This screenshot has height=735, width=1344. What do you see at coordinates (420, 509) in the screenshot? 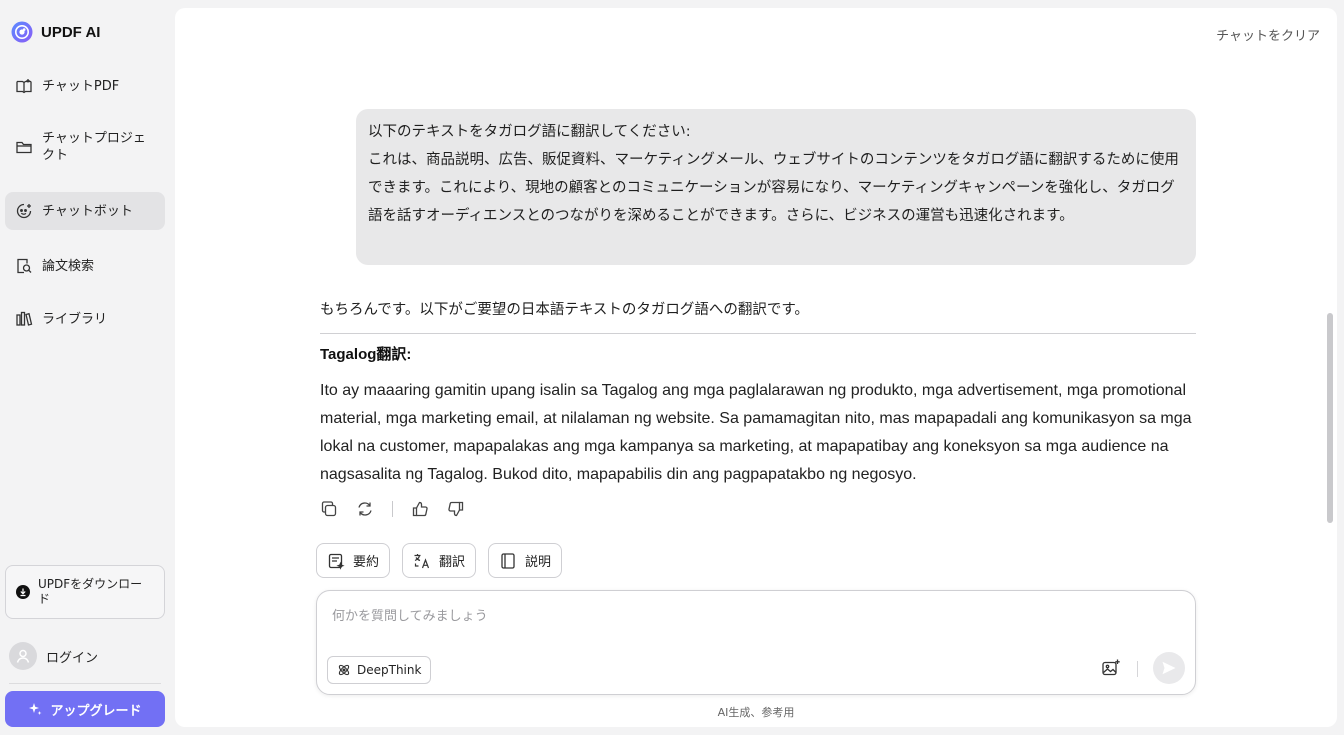
I see `thumbs-up-icon` at bounding box center [420, 509].